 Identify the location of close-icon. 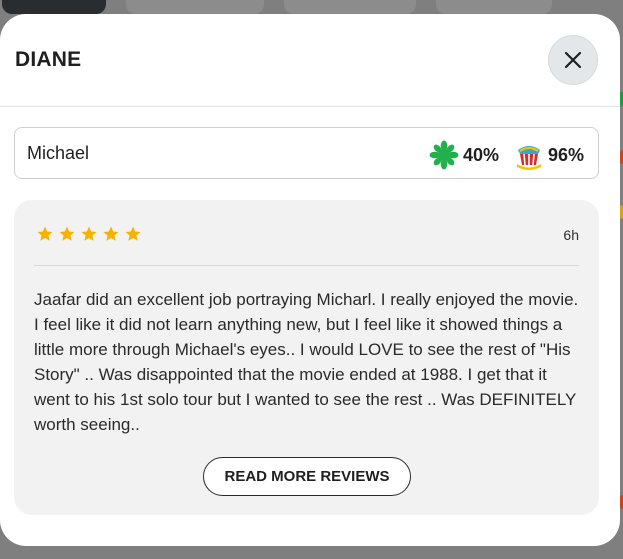
(573, 60).